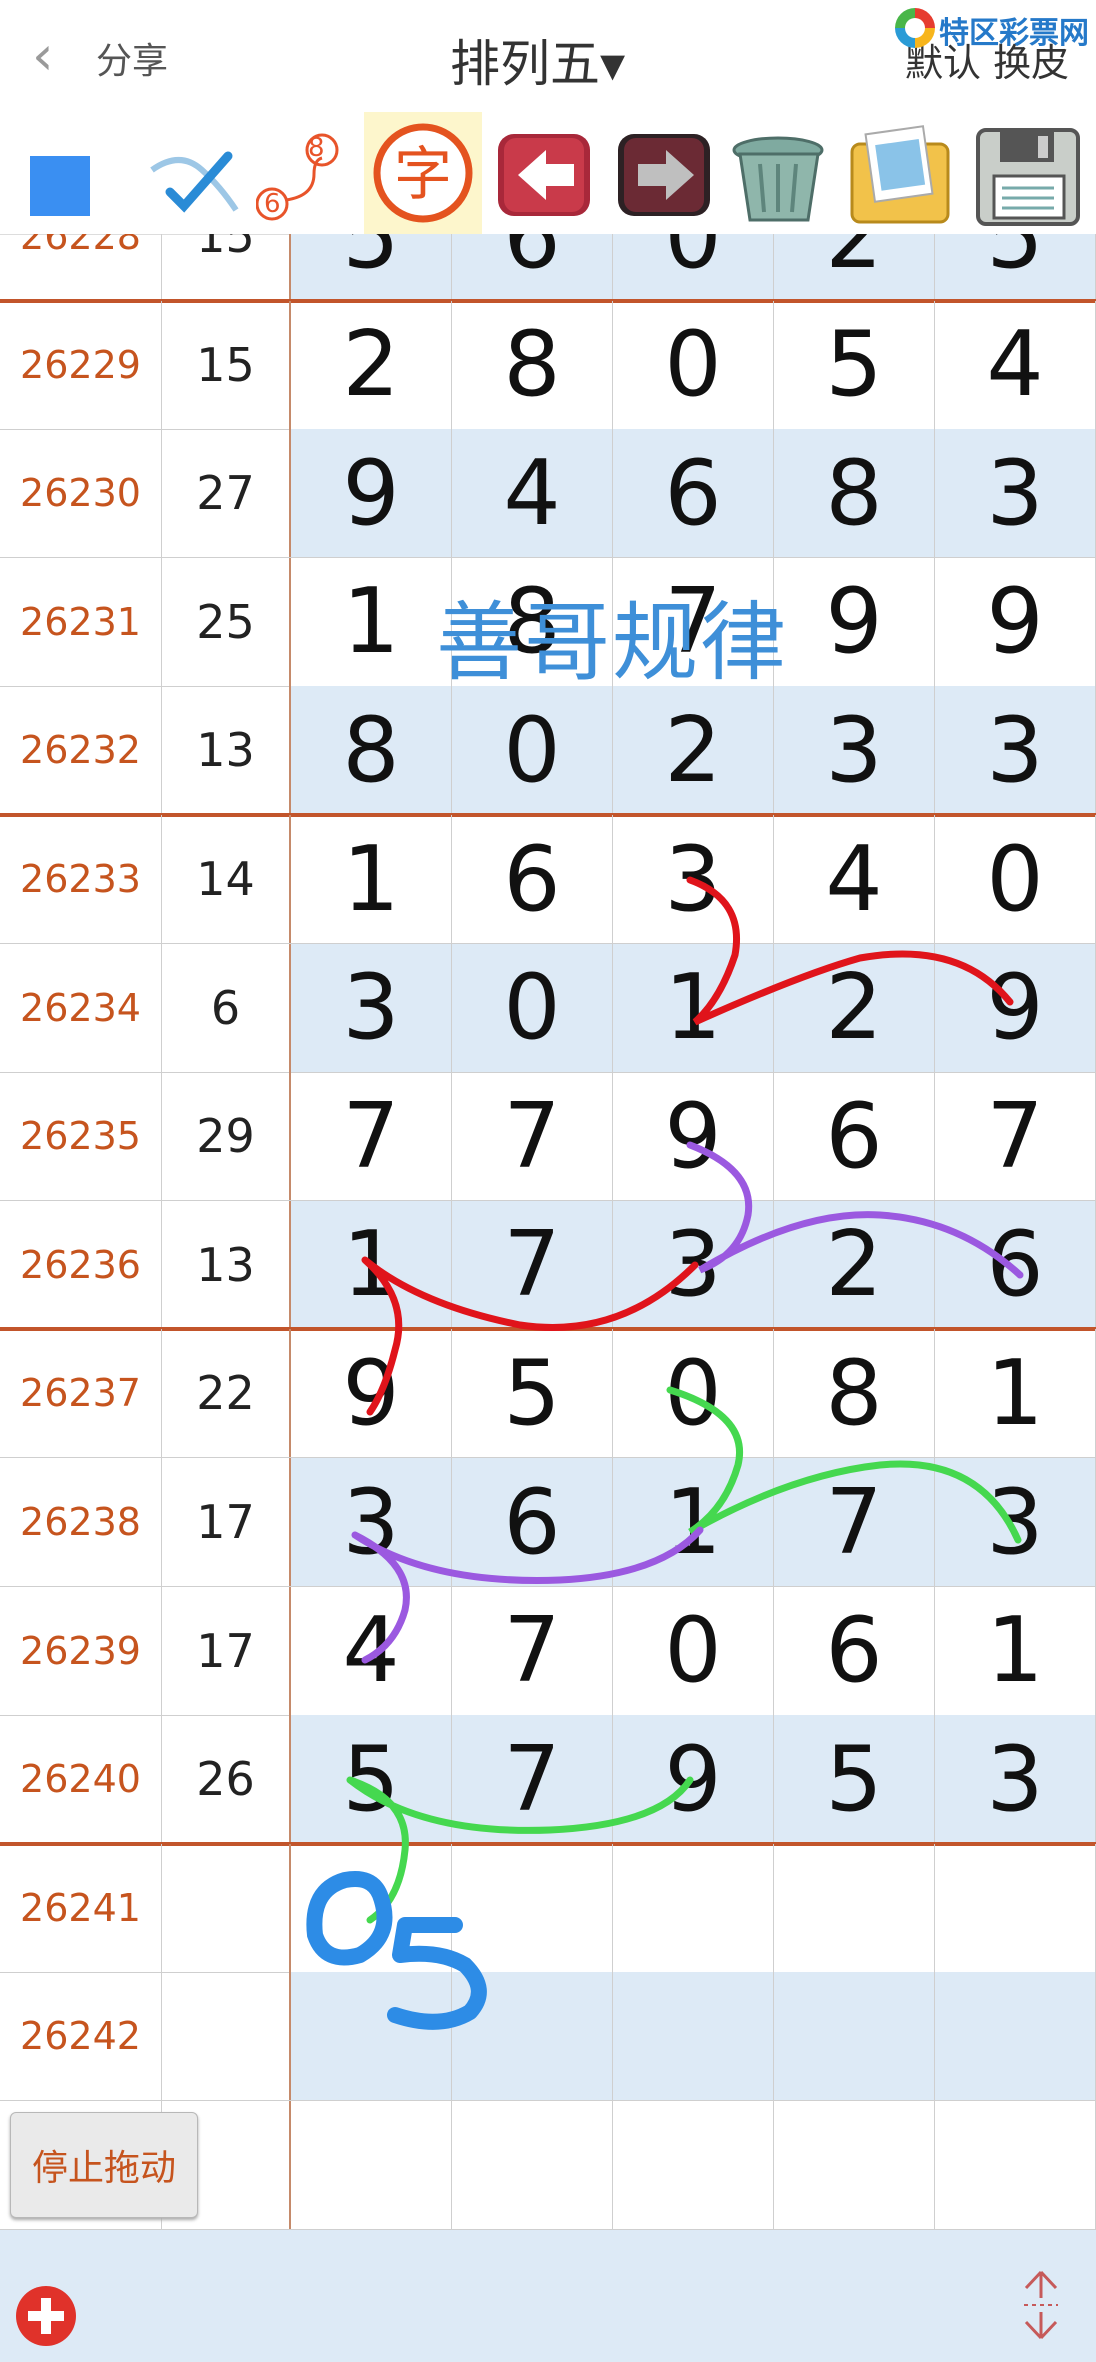  Describe the element at coordinates (1041, 2305) in the screenshot. I see `up-down-arrows-icon` at that location.